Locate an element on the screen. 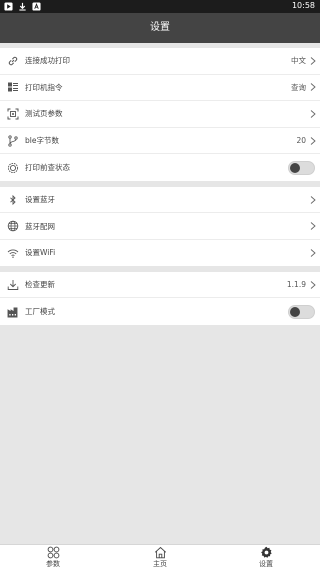 This screenshot has height=569, width=320. page-title: 设置 is located at coordinates (160, 27).